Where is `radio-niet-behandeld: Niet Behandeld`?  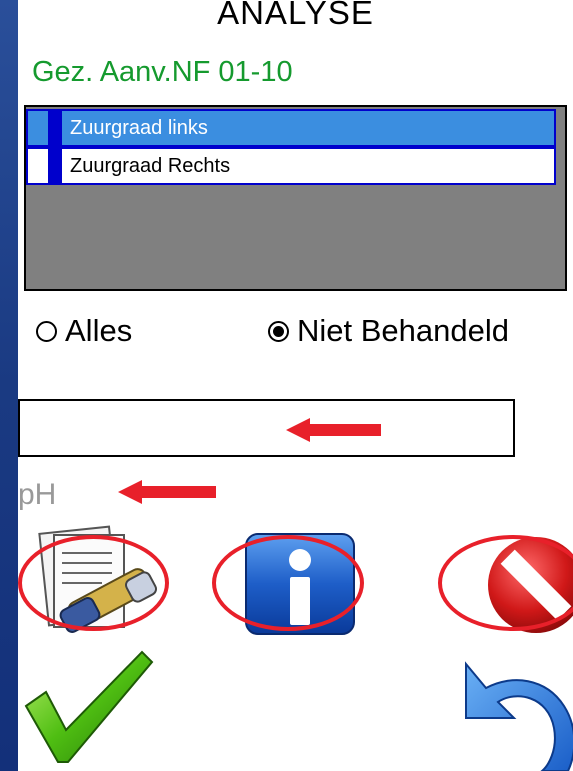
radio-niet-behandeld: Niet Behandeld is located at coordinates (388, 331).